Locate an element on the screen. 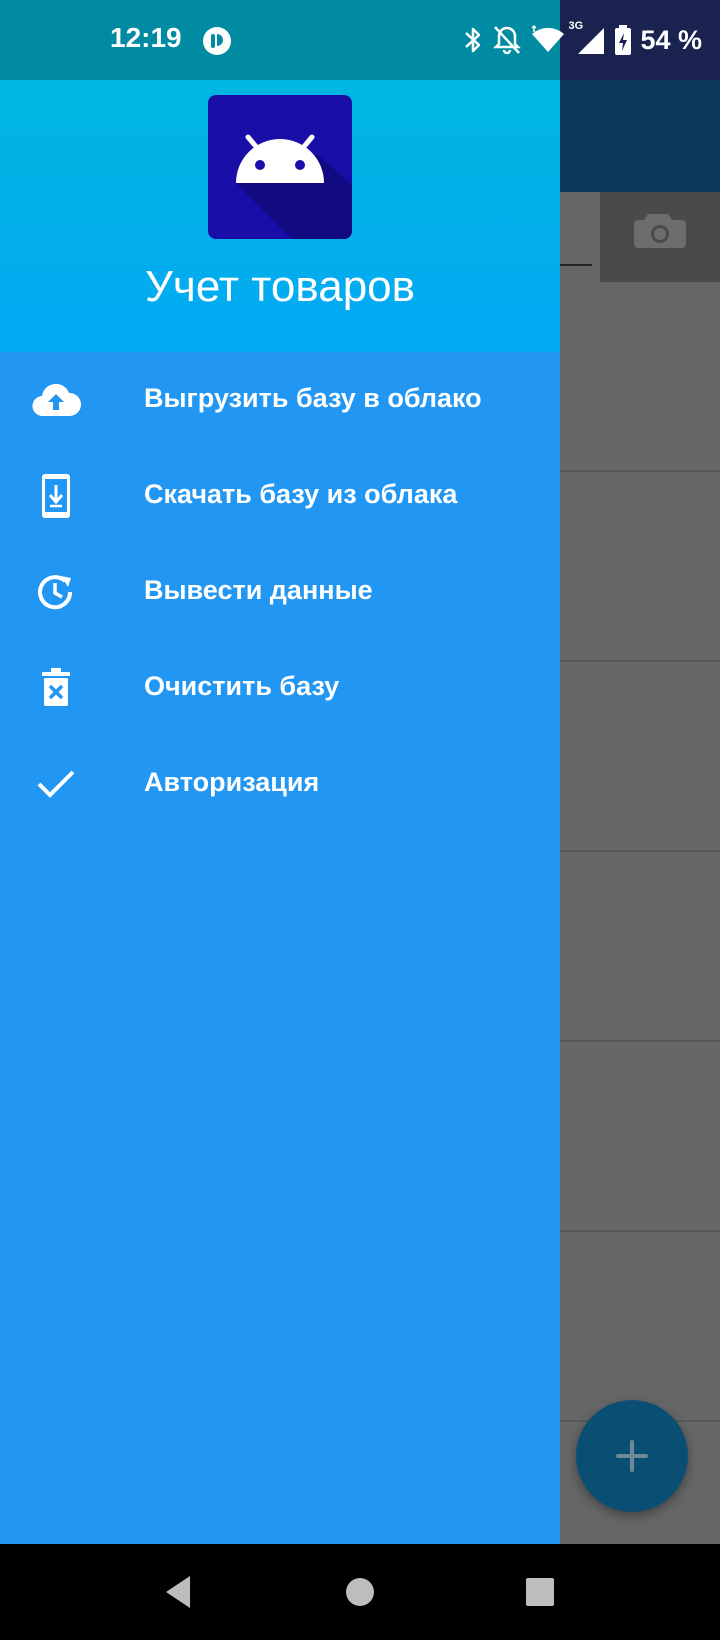 The height and width of the screenshot is (1640, 720). menu-item-label: Авторизация is located at coordinates (232, 782).